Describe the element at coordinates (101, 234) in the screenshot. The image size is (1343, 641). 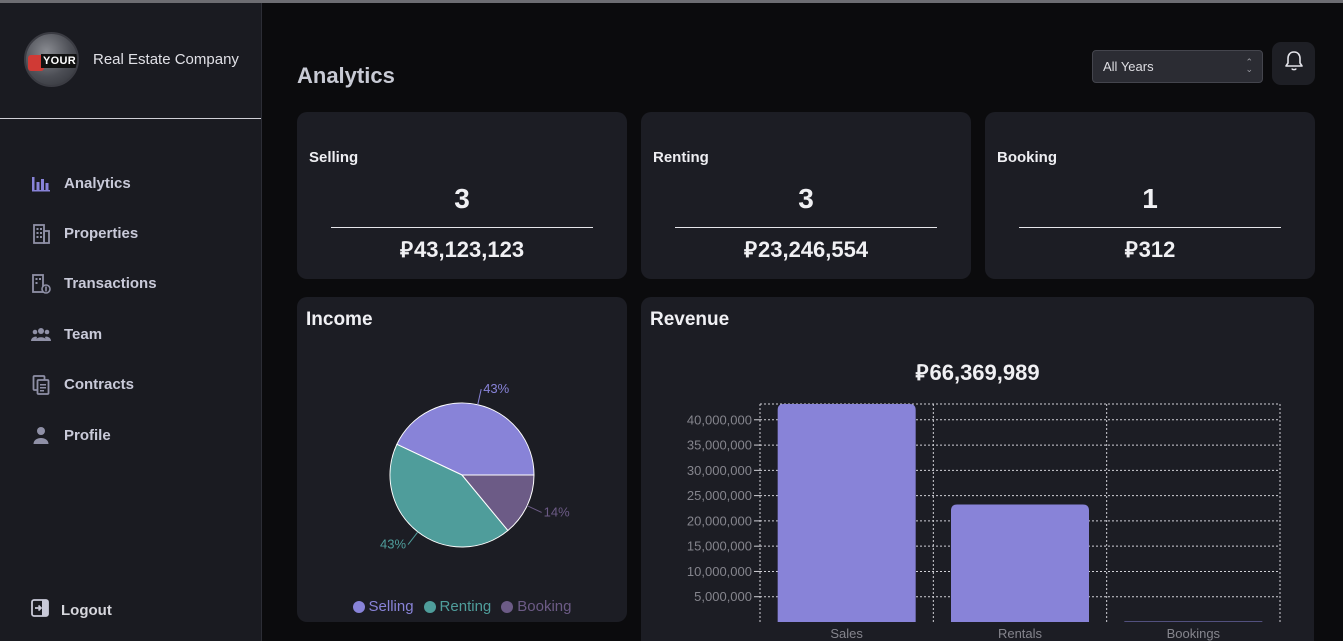
I see `sidebar-item-label: Properties` at that location.